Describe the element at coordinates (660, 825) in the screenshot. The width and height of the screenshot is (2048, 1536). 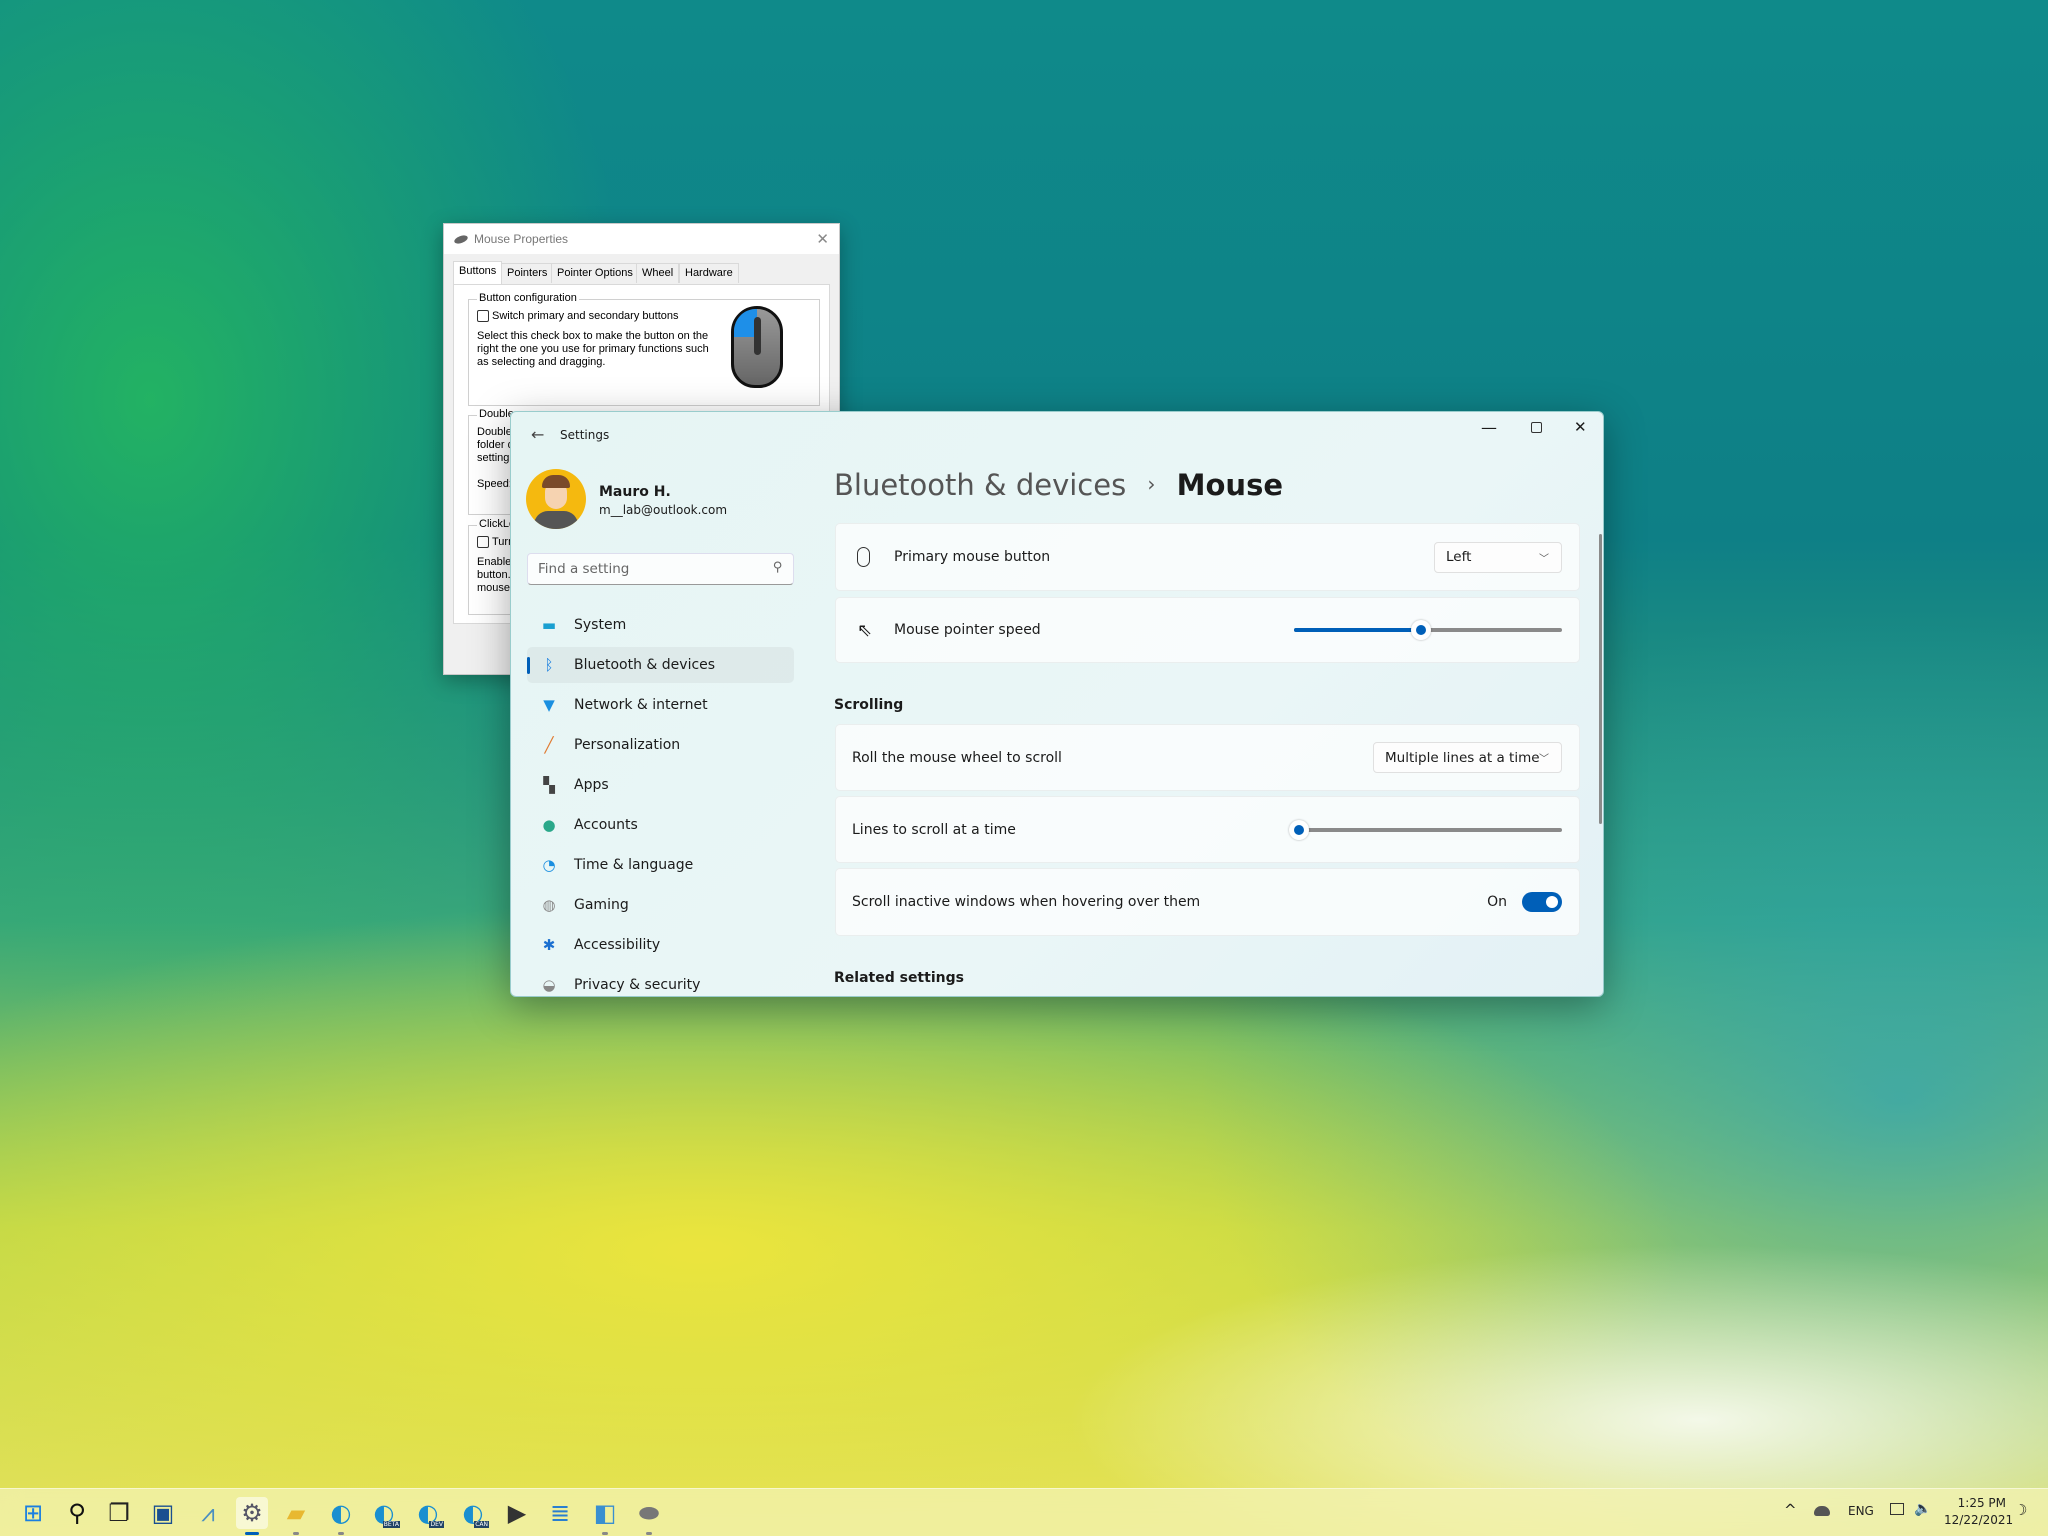
I see `sidebar-item-accounts: ● Accounts` at that location.